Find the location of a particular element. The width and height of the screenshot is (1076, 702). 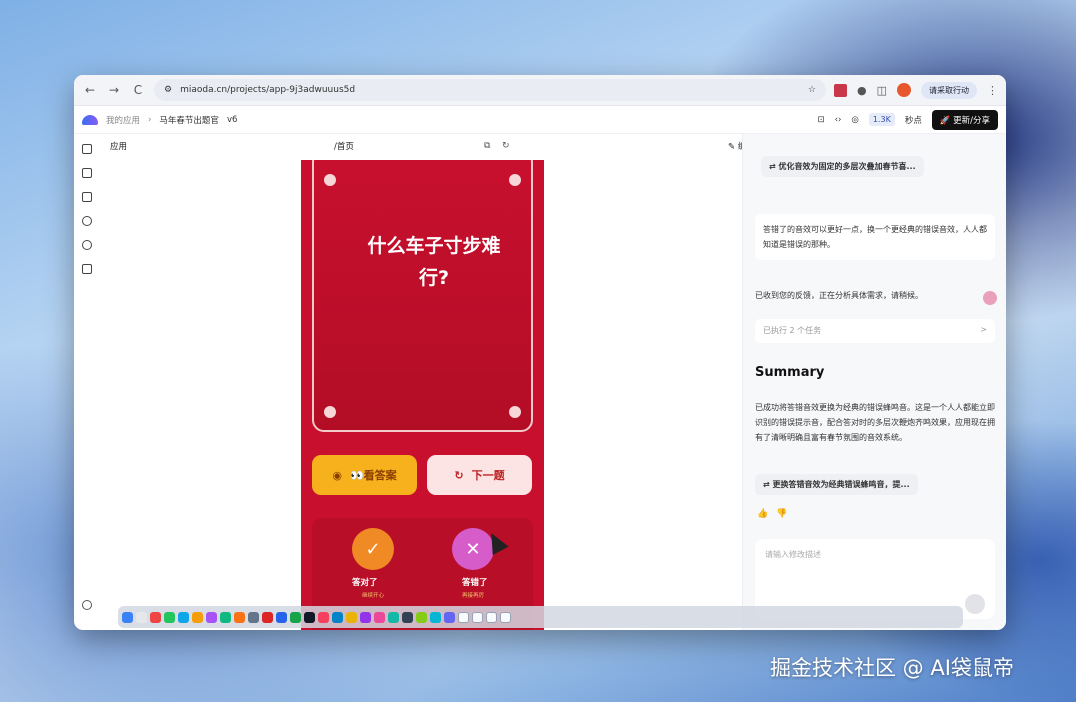

extension-icon is located at coordinates (840, 90).